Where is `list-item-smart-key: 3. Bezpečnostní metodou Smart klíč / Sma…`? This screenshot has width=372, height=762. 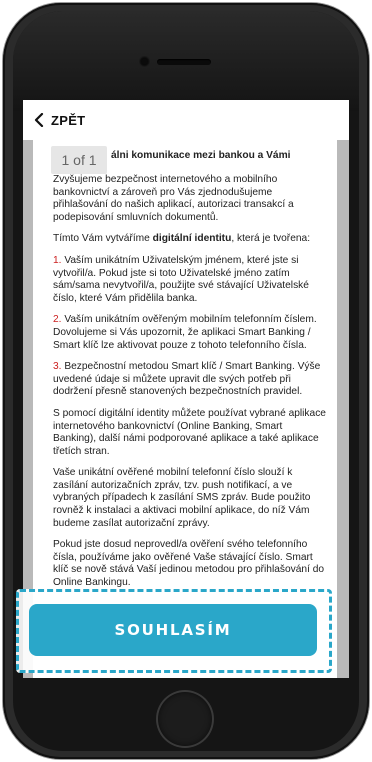
list-item-smart-key: 3. Bezpečnostní metodou Smart klíč / Sma… is located at coordinates (190, 380).